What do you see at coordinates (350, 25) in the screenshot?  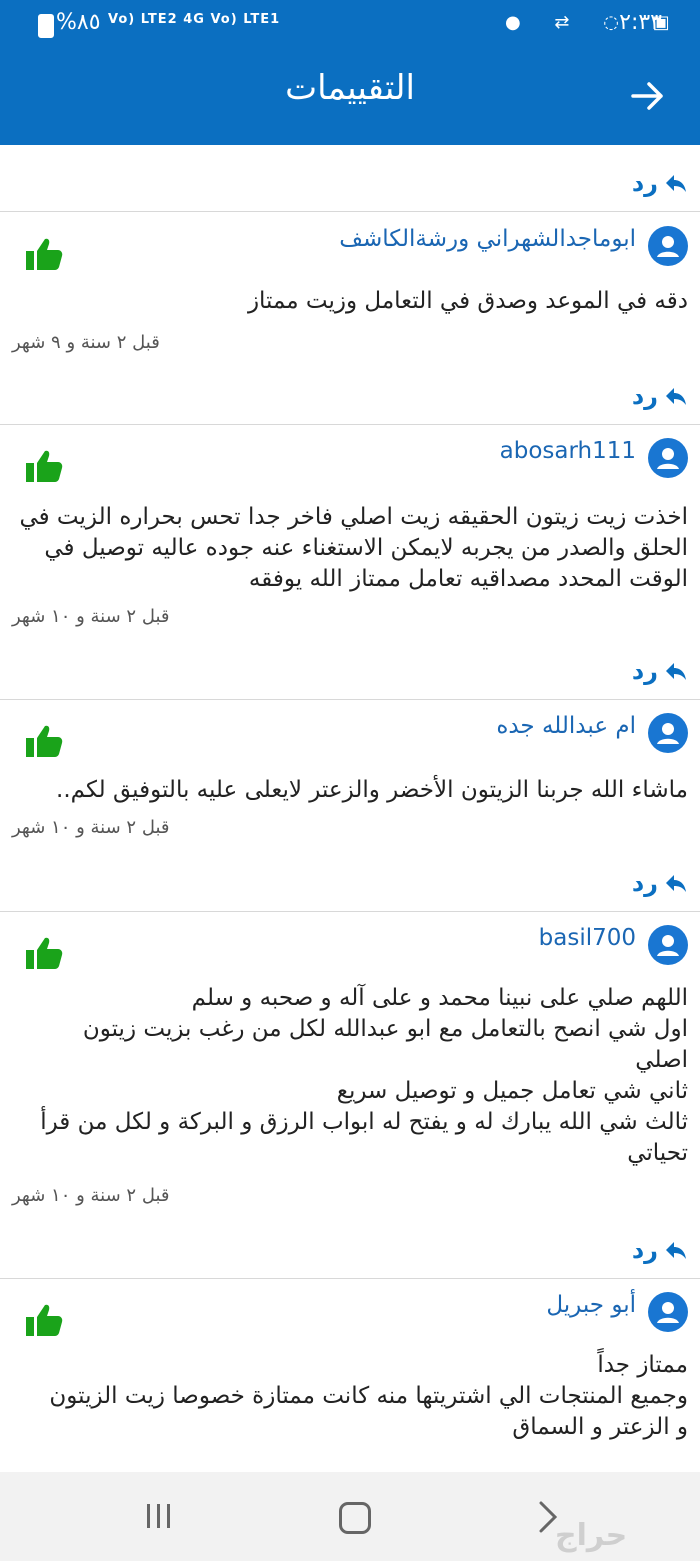 I see `status-bar: %٨٥ Vo) LTE2 4G Vo) LTE1 ● ⇄ ◌ ▣ ٢:٣٣` at bounding box center [350, 25].